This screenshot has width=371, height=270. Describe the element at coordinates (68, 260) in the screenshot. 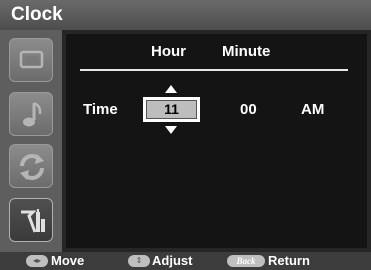

I see `move-hint: Move` at that location.